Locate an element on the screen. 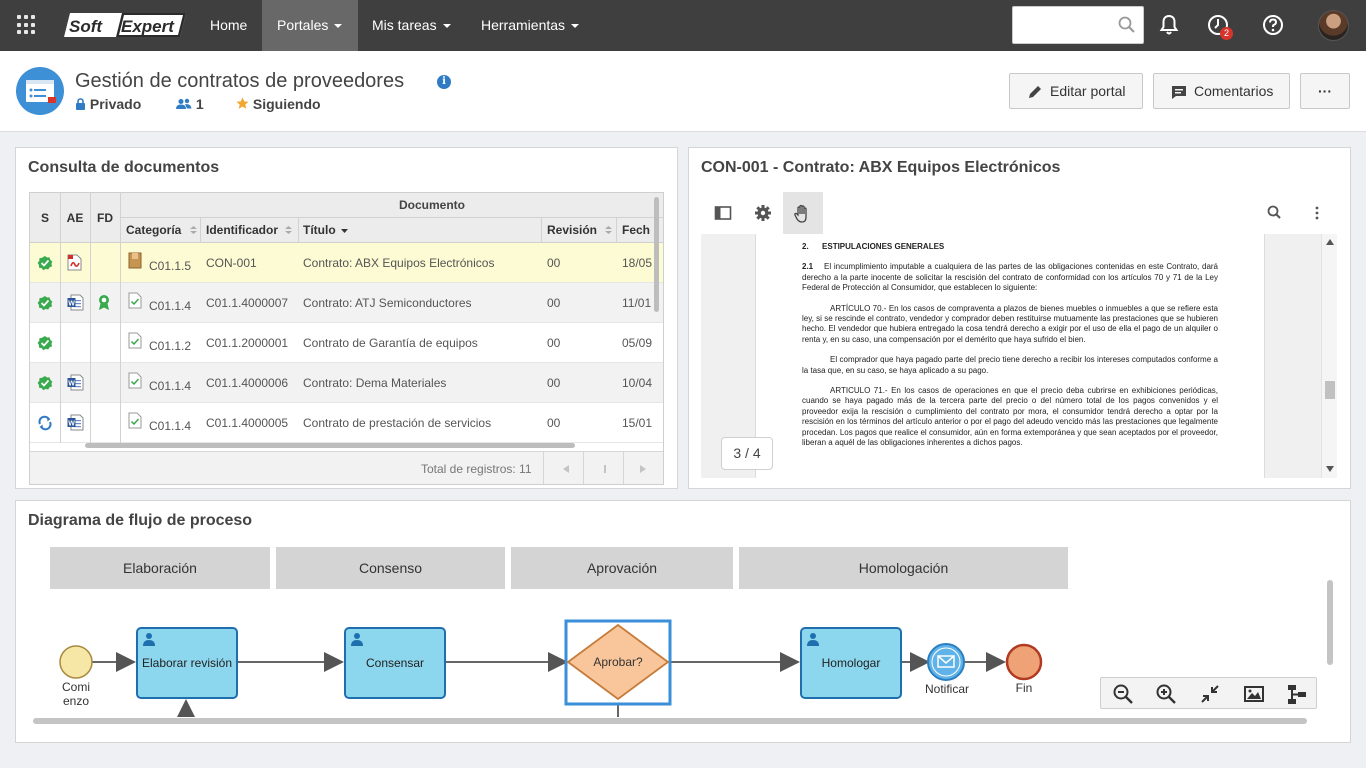 This screenshot has height=768, width=1366. zoom-out-icon is located at coordinates (1123, 694).